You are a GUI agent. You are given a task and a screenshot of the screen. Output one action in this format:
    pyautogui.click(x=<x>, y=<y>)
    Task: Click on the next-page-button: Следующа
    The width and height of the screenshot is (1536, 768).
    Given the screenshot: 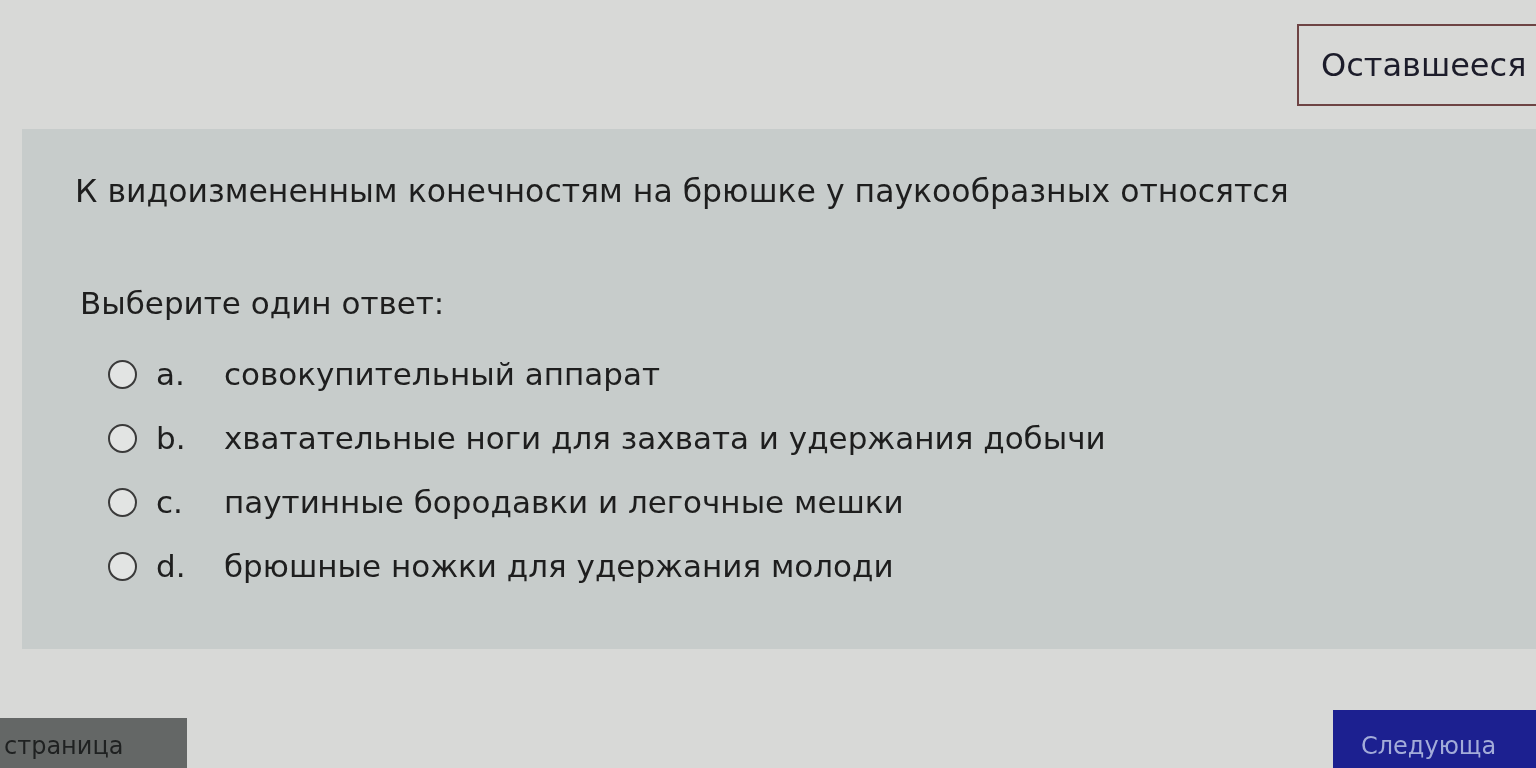 What is the action you would take?
    pyautogui.click(x=1434, y=739)
    